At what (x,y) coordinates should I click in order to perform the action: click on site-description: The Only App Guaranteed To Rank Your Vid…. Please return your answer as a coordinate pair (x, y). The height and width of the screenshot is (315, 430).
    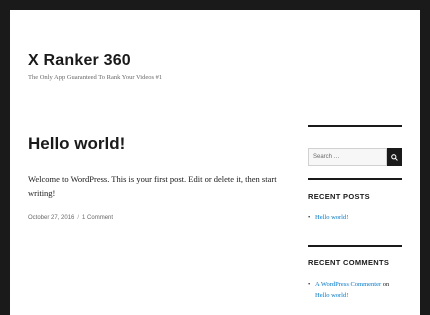
    Looking at the image, I should click on (95, 77).